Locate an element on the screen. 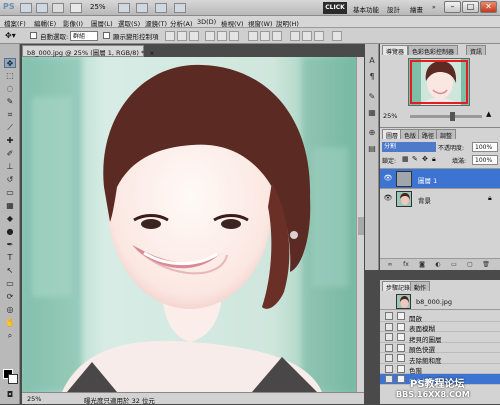  eraser-tool-icon: ▭ is located at coordinates (10, 193).